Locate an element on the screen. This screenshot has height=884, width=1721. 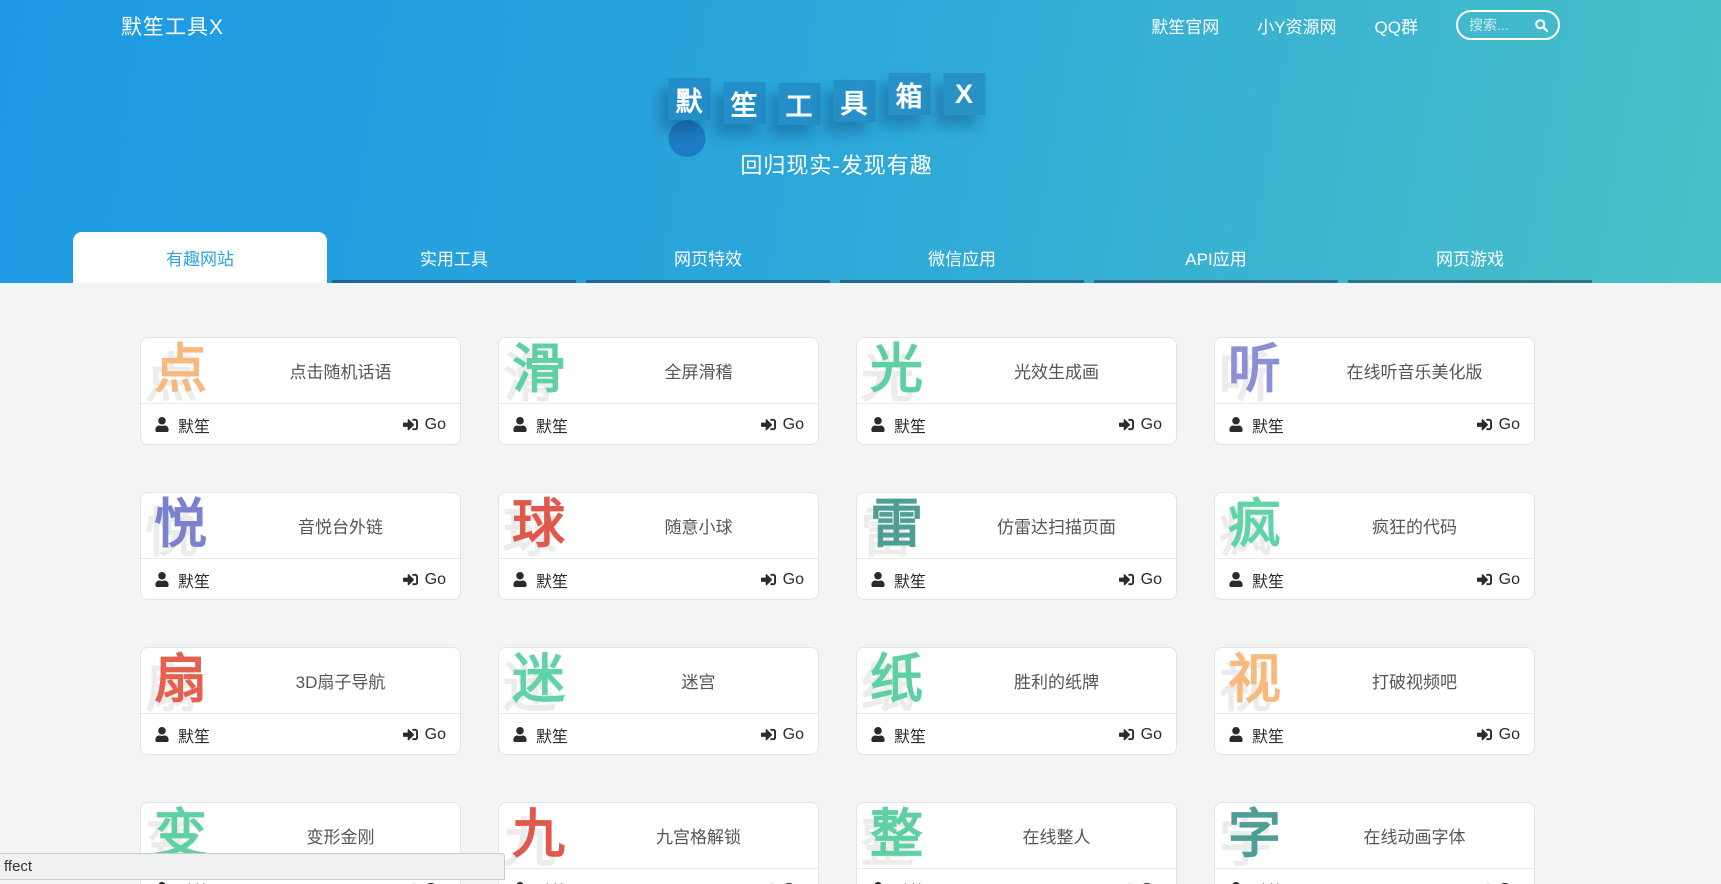
hero-title-char: 笙 is located at coordinates (744, 103).